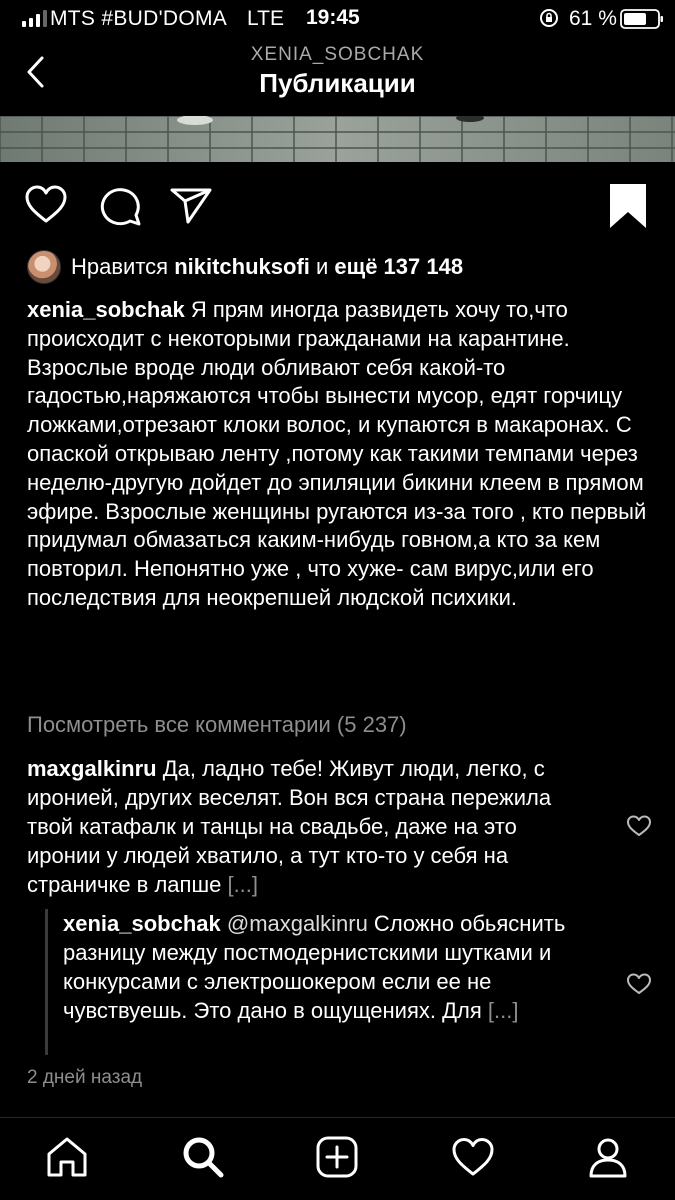  Describe the element at coordinates (191, 205) in the screenshot. I see `share-paper-plane-icon` at that location.